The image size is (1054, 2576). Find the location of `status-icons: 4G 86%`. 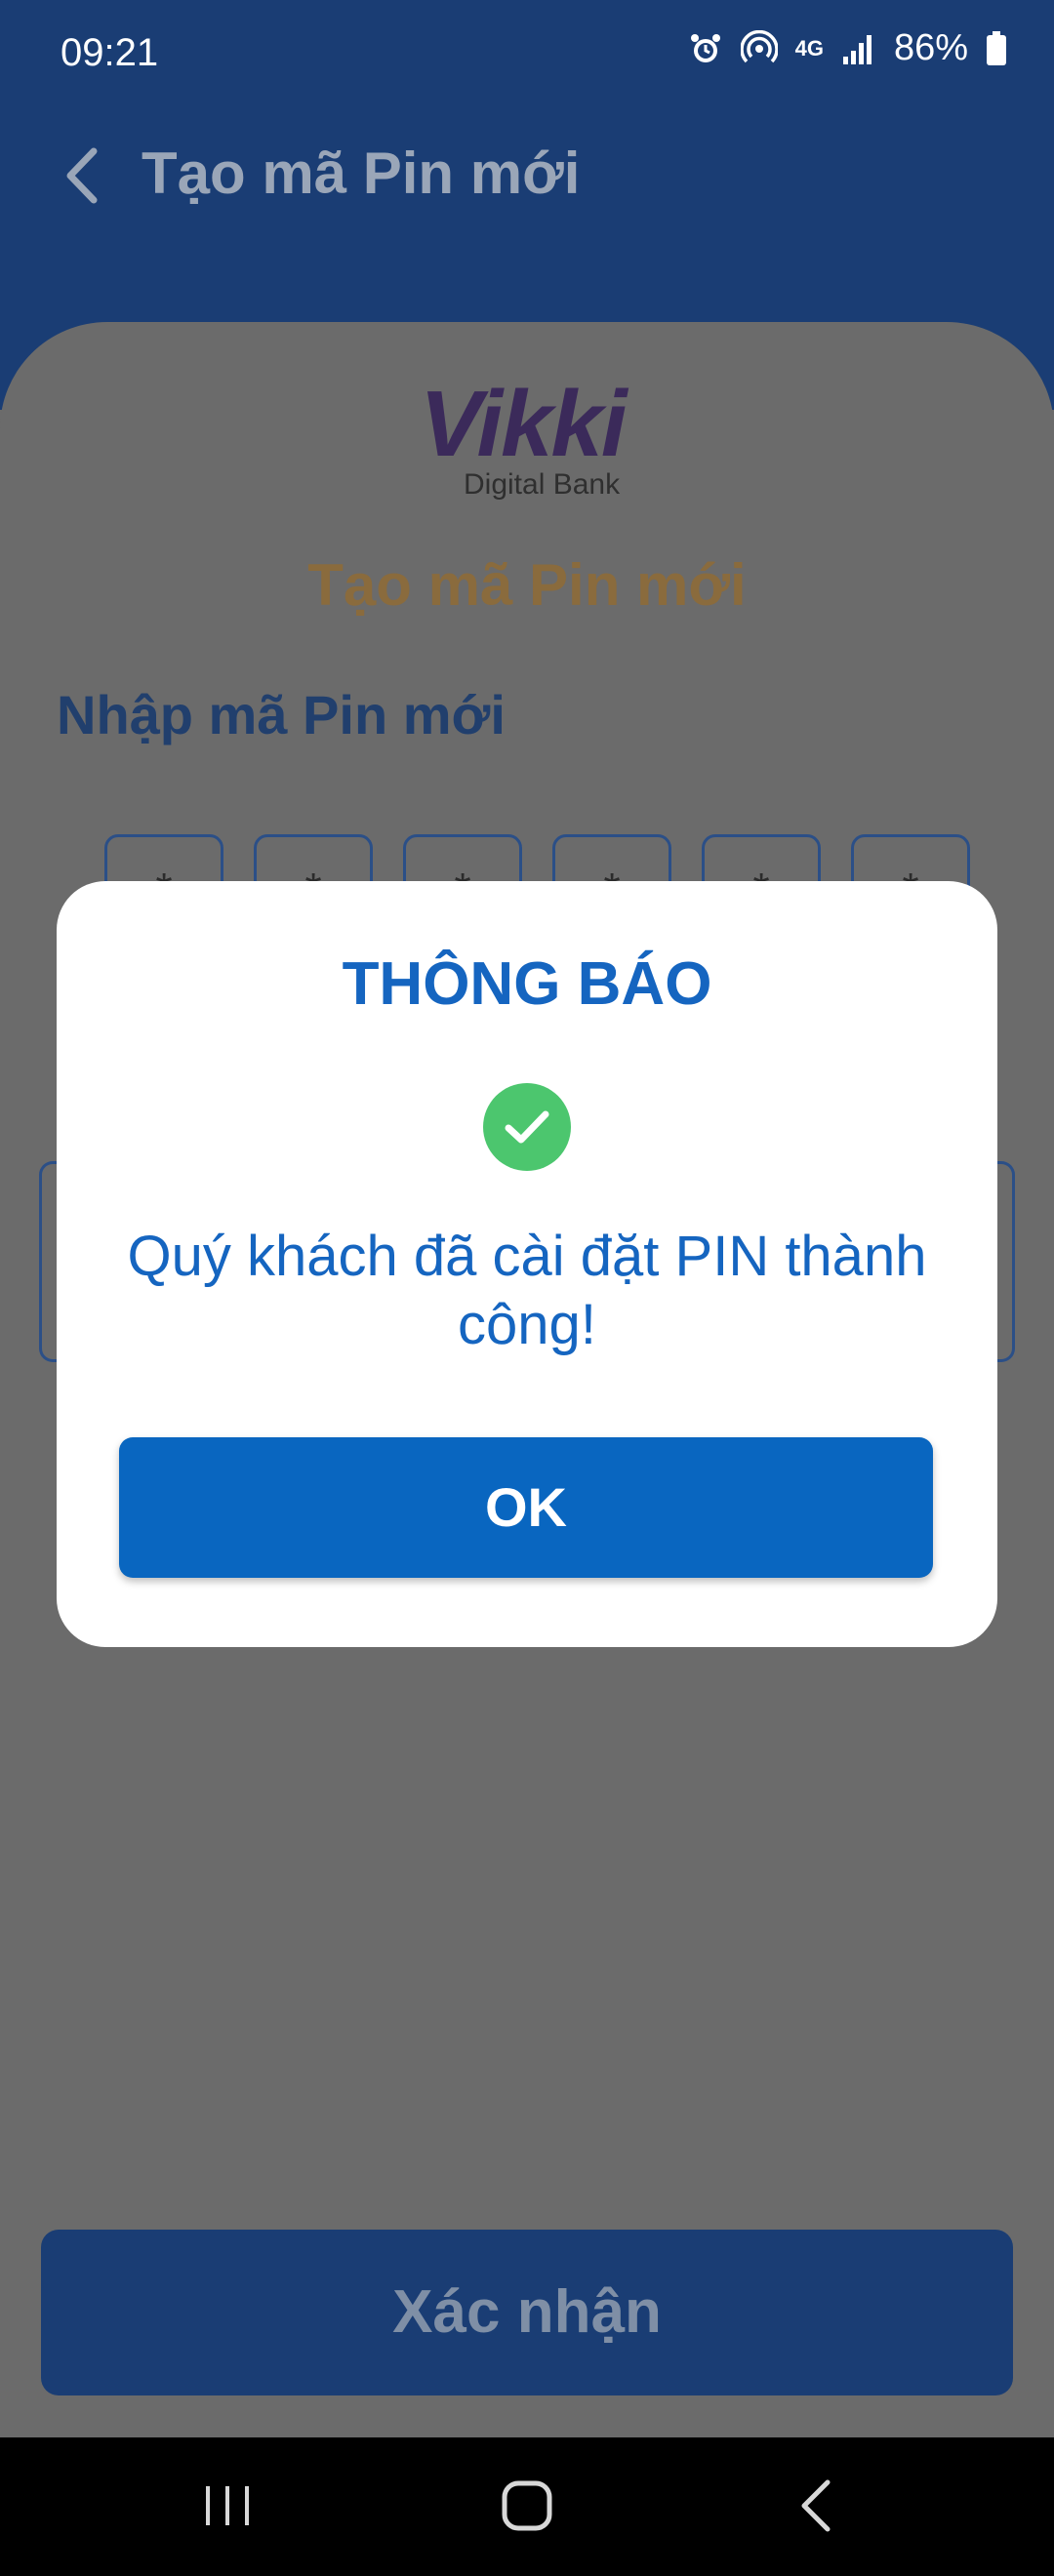

status-icons: 4G 86% is located at coordinates (847, 48).